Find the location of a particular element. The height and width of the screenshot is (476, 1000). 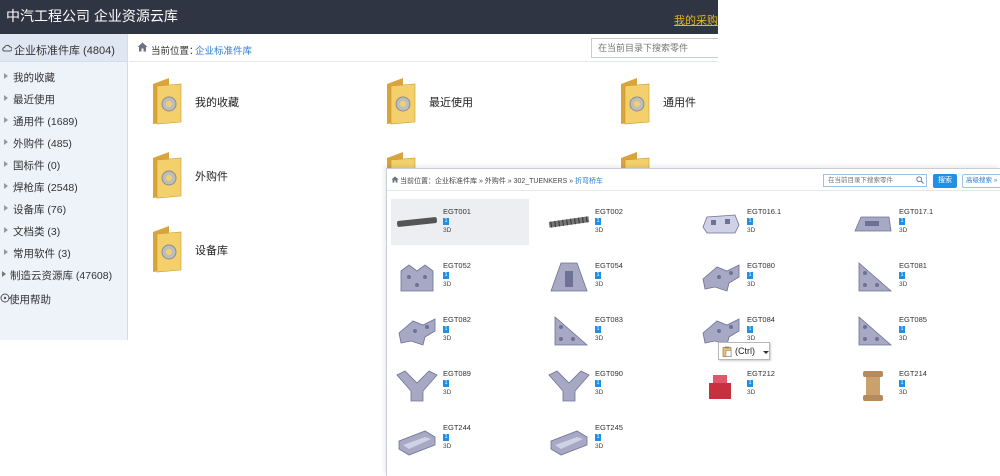

search-button: 搜索 is located at coordinates (945, 181).